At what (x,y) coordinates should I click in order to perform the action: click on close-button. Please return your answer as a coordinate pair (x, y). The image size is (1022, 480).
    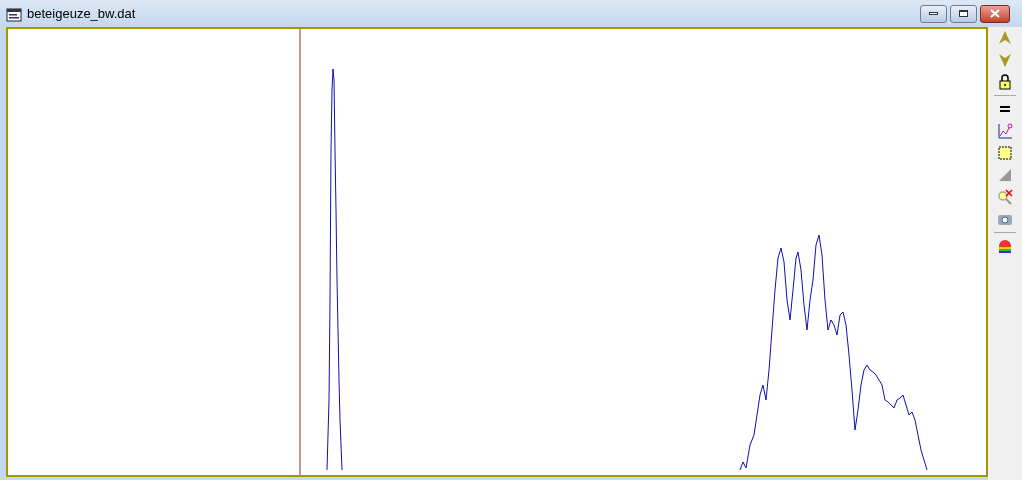
    Looking at the image, I should click on (995, 13).